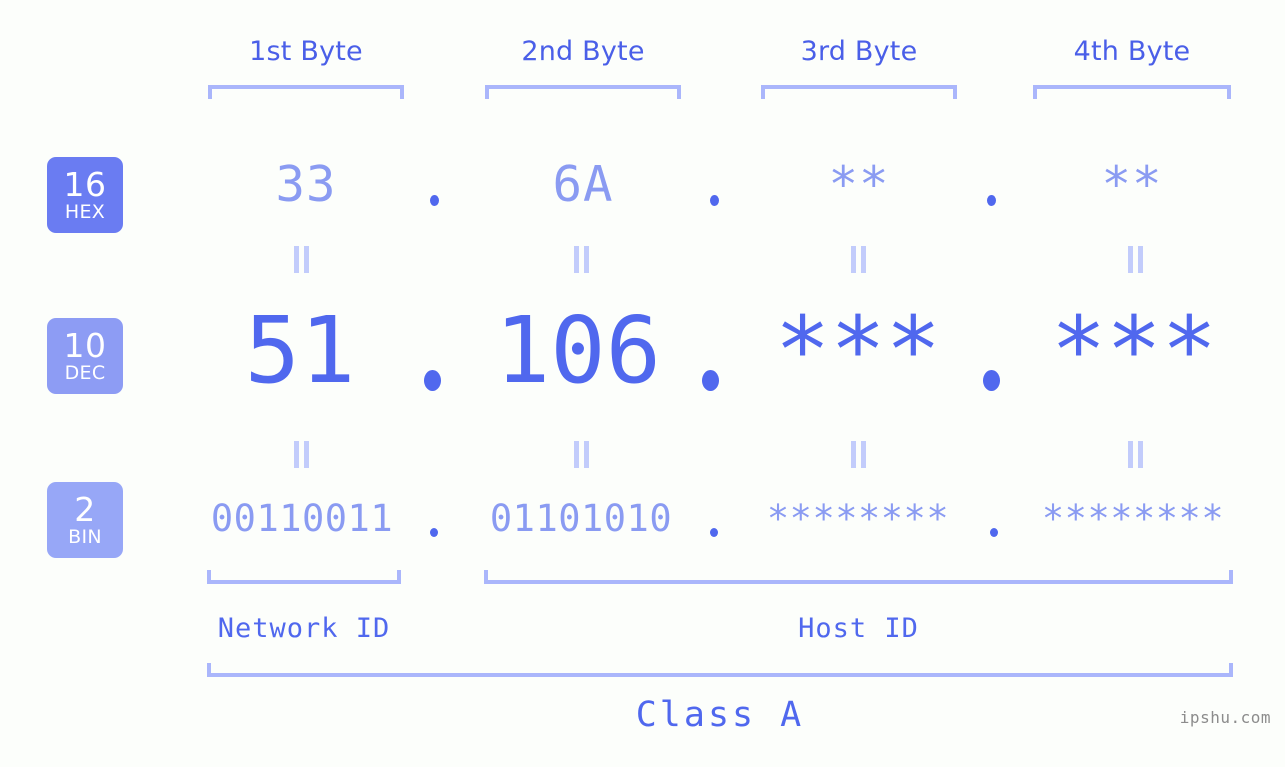 The width and height of the screenshot is (1285, 767). I want to click on bin-octet-1: 00110011, so click(302, 518).